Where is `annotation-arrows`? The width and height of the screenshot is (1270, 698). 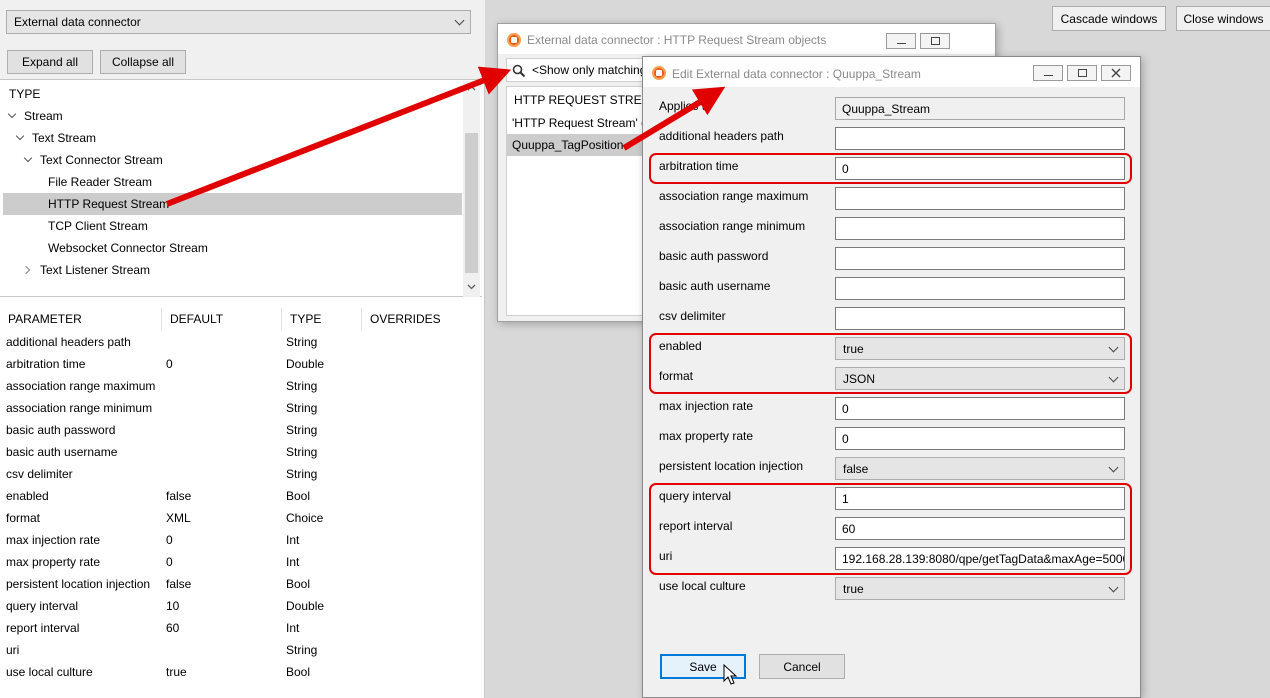
annotation-arrows is located at coordinates (445, 136).